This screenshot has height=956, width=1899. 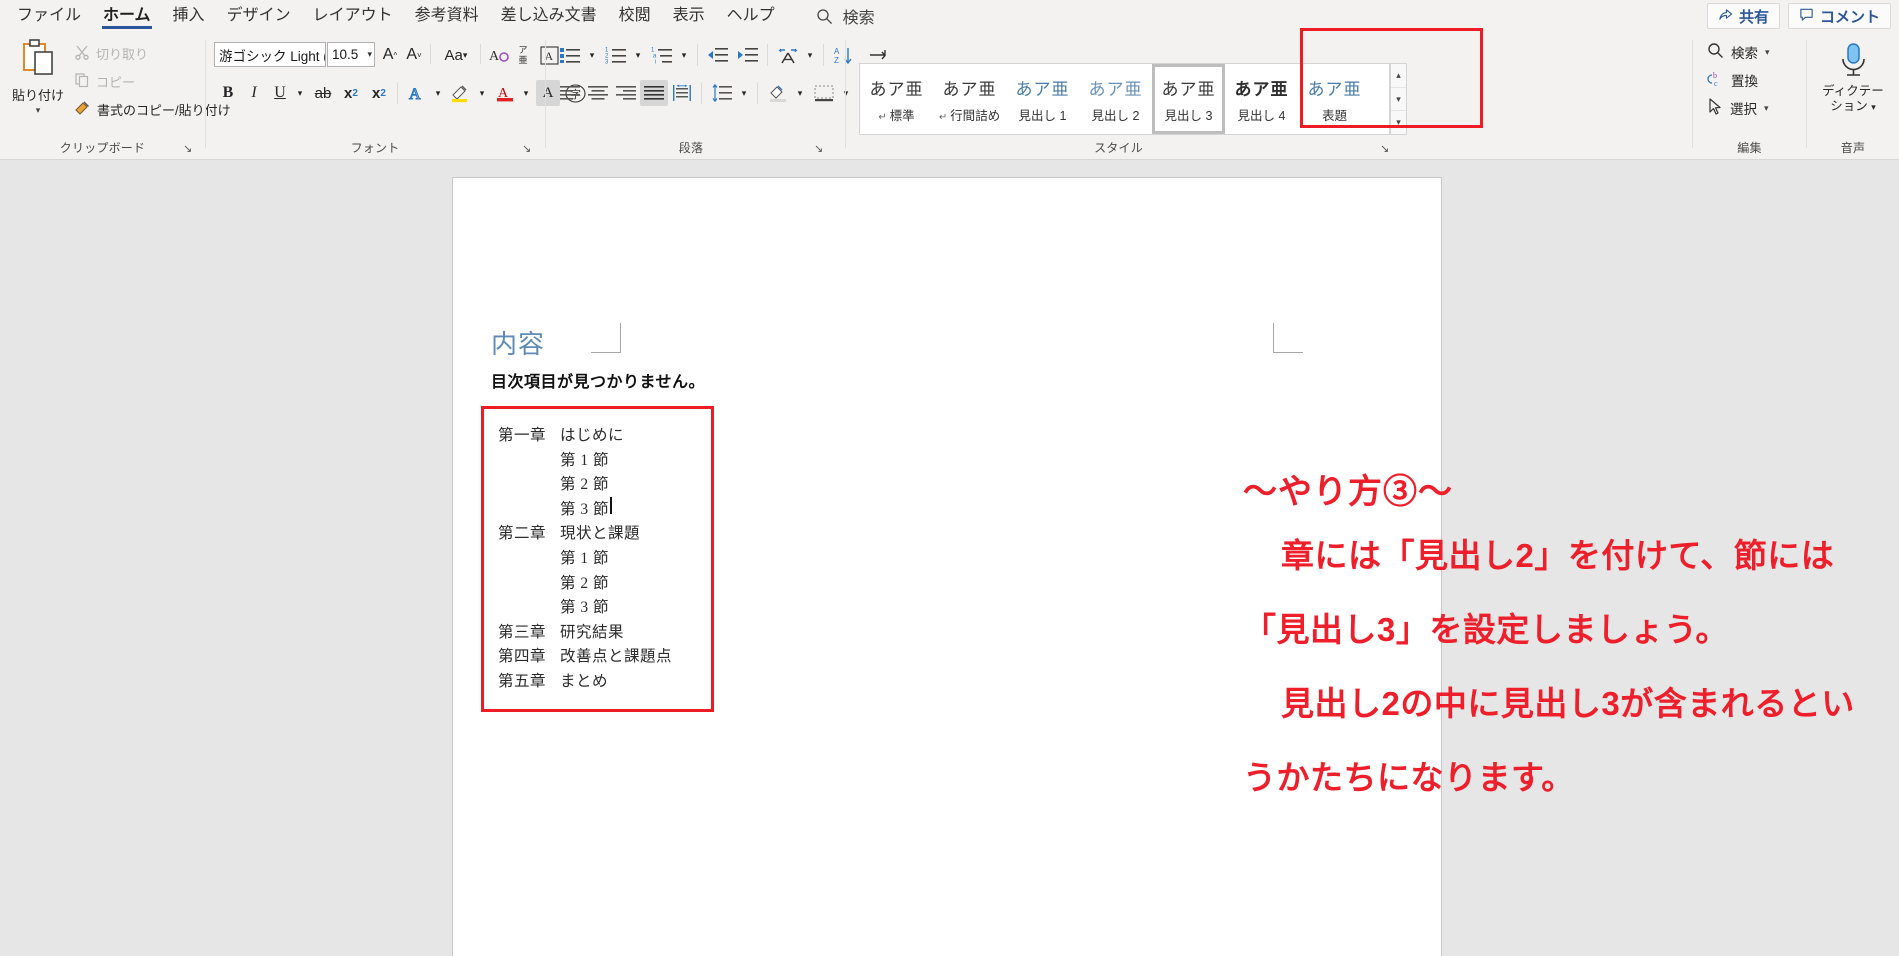 What do you see at coordinates (351, 93) in the screenshot?
I see `subscript-button: x2` at bounding box center [351, 93].